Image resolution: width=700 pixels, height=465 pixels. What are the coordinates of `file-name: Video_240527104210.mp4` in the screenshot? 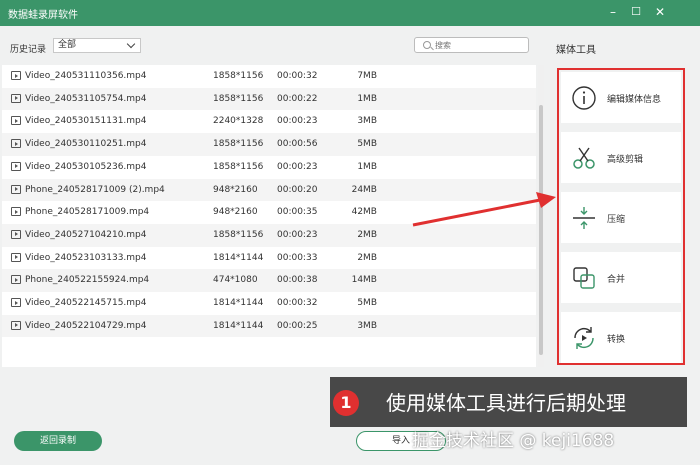 It's located at (86, 234).